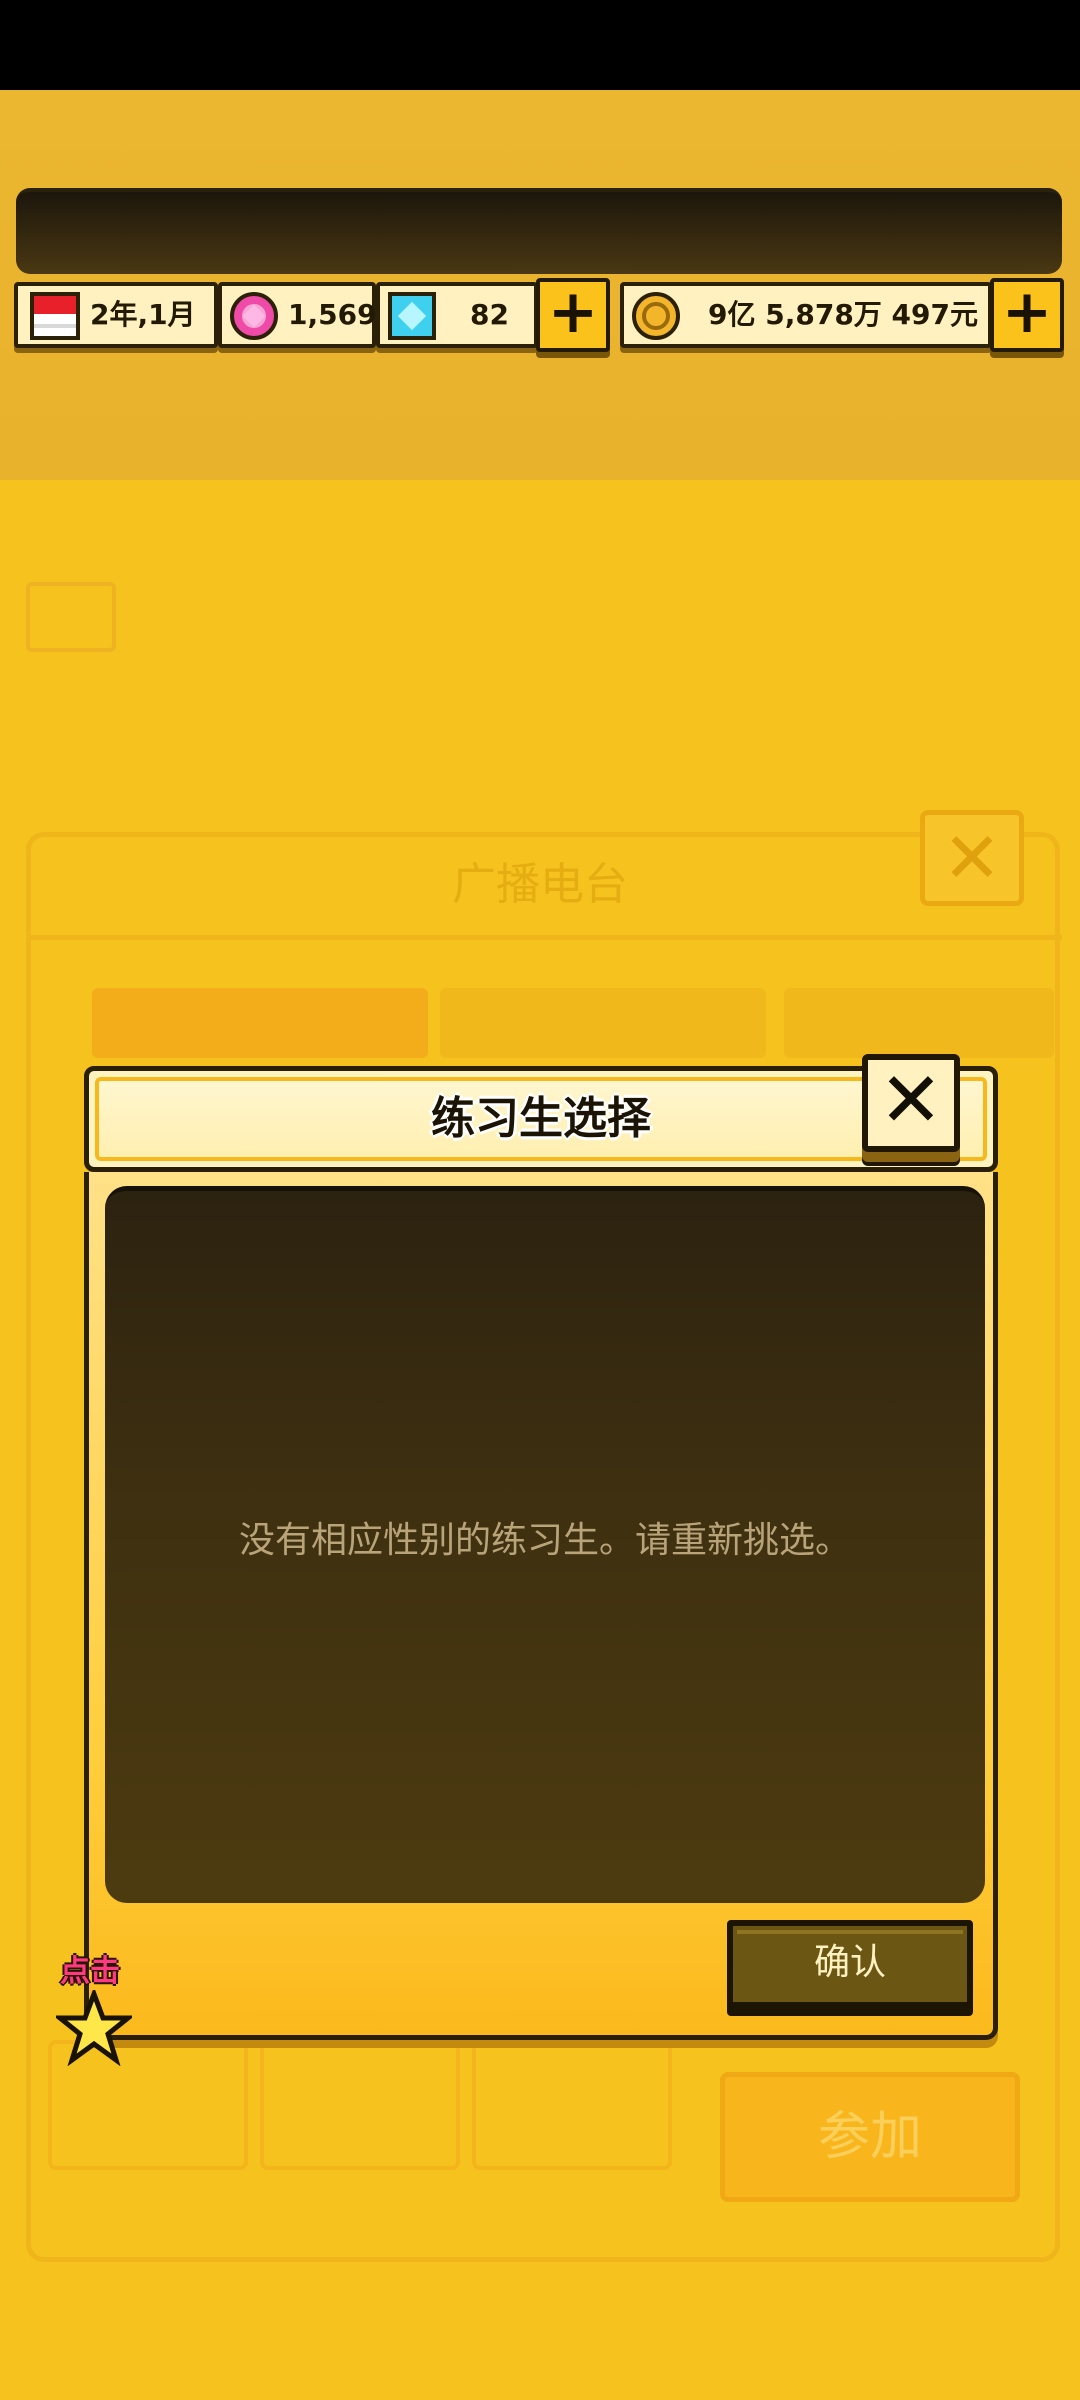 The width and height of the screenshot is (1080, 2400). I want to click on coin-icon, so click(656, 316).